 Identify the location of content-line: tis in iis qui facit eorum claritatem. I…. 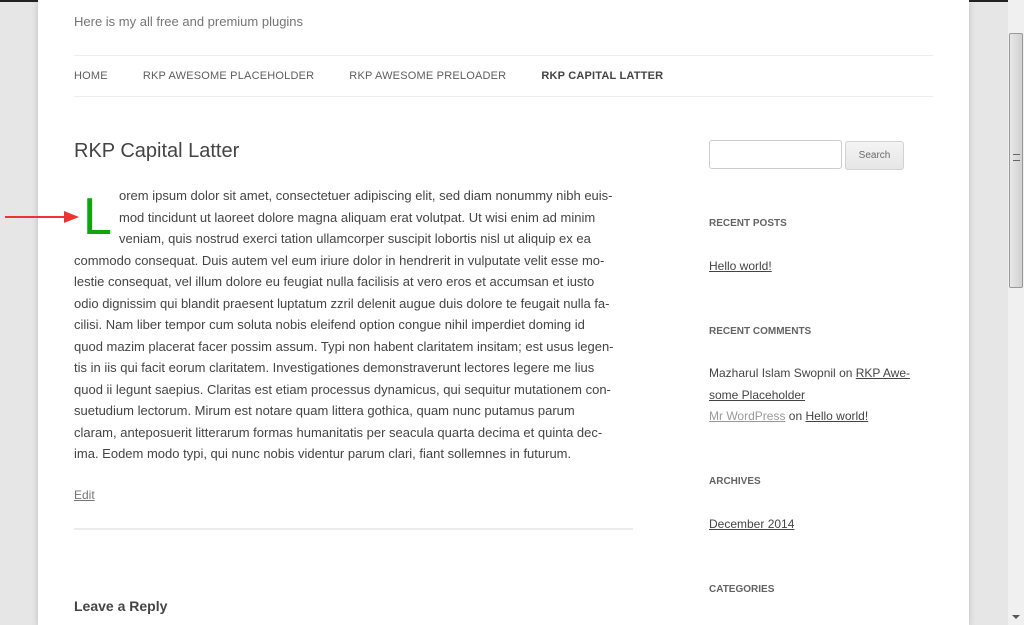
(334, 367).